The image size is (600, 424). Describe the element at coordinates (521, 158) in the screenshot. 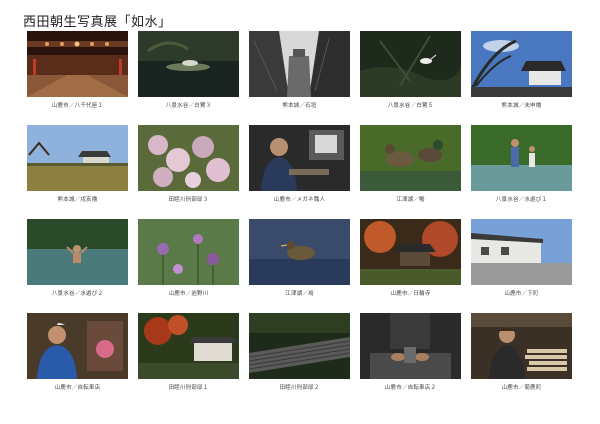

I see `photo-children-water` at that location.